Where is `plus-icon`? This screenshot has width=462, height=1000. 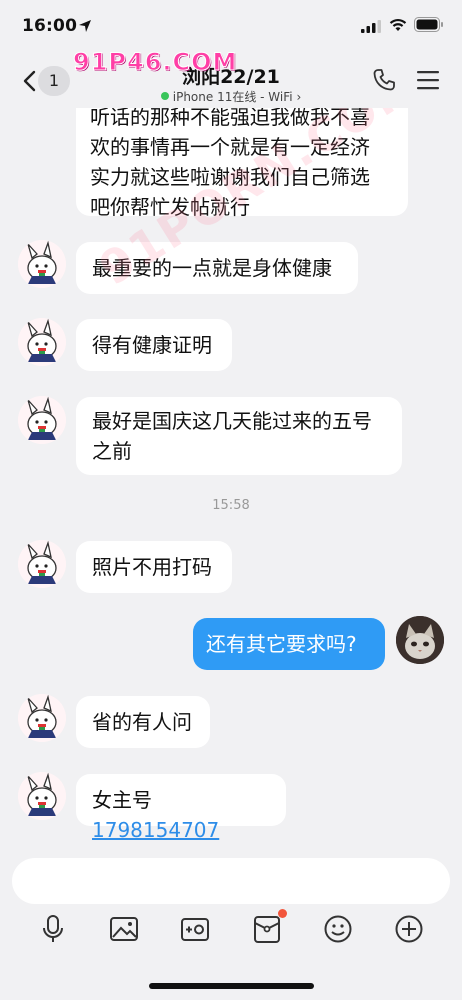 plus-icon is located at coordinates (409, 929).